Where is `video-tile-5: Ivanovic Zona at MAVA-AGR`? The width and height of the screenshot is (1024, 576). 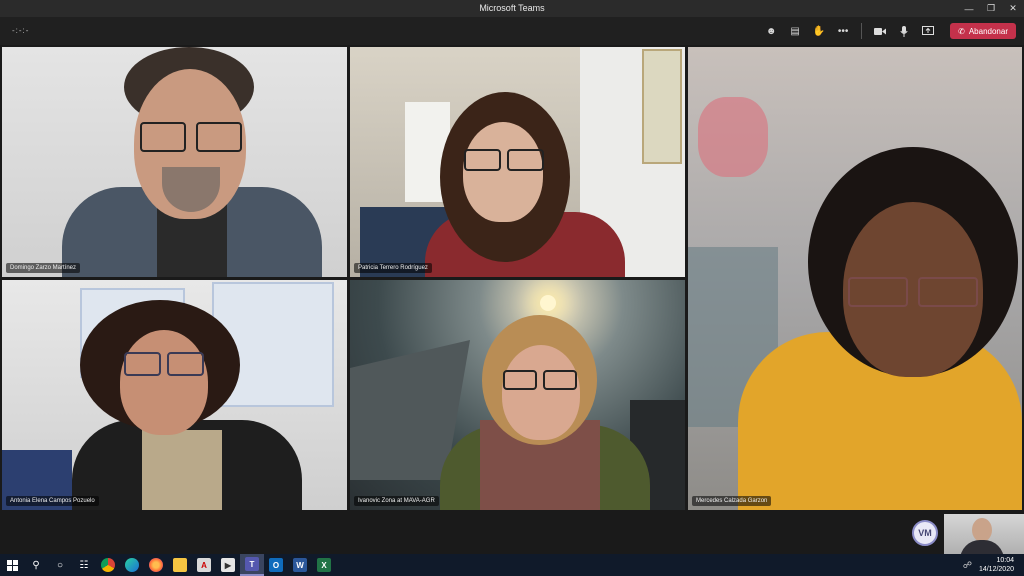 video-tile-5: Ivanovic Zona at MAVA-AGR is located at coordinates (517, 395).